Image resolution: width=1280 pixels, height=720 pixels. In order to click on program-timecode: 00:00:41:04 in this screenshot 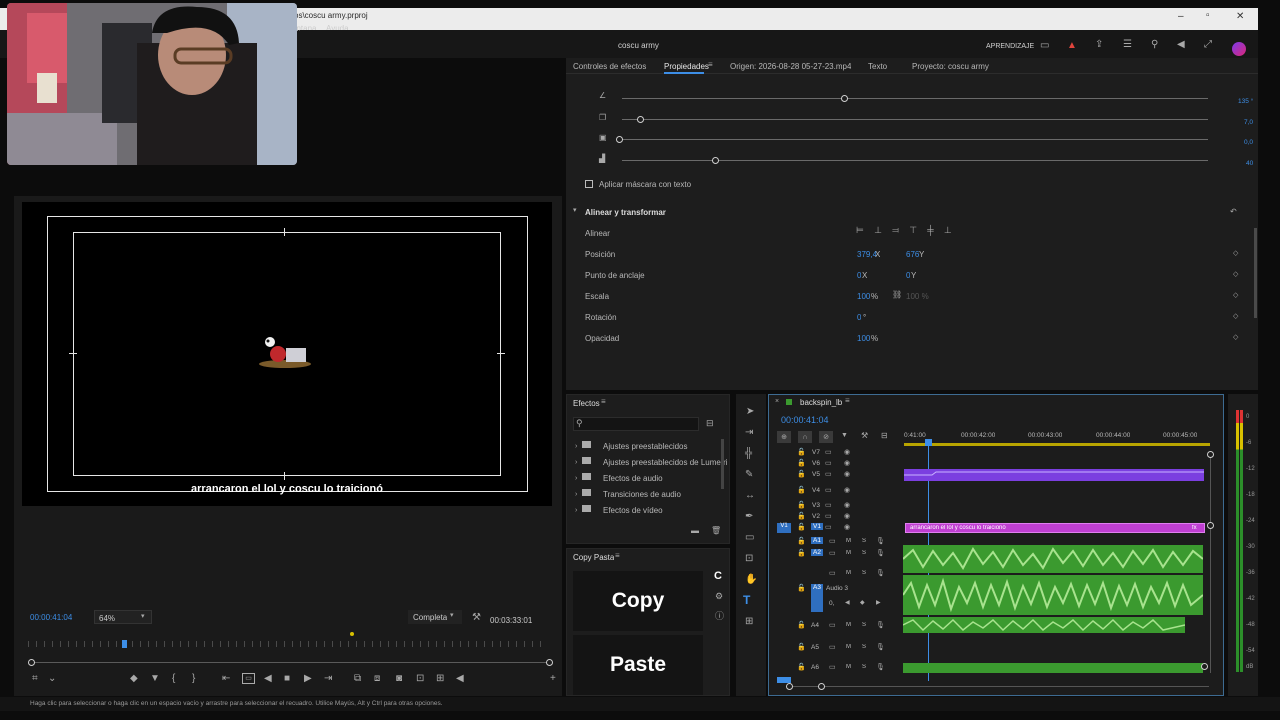, I will do `click(51, 617)`.